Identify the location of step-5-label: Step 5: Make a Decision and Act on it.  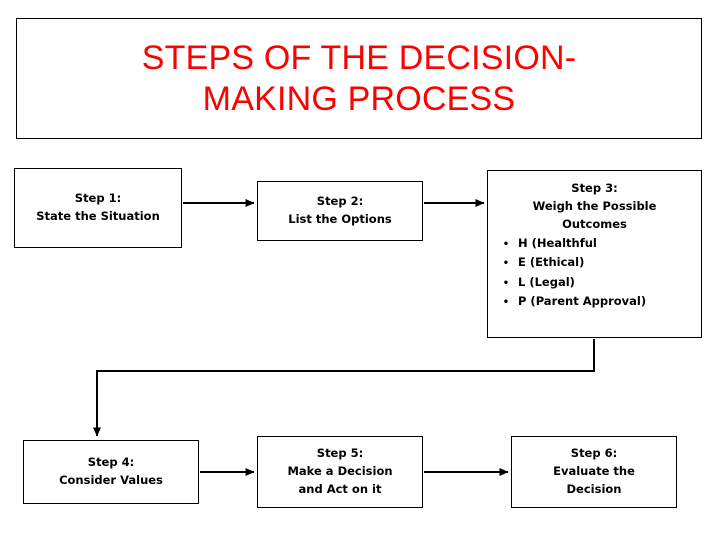
(340, 471).